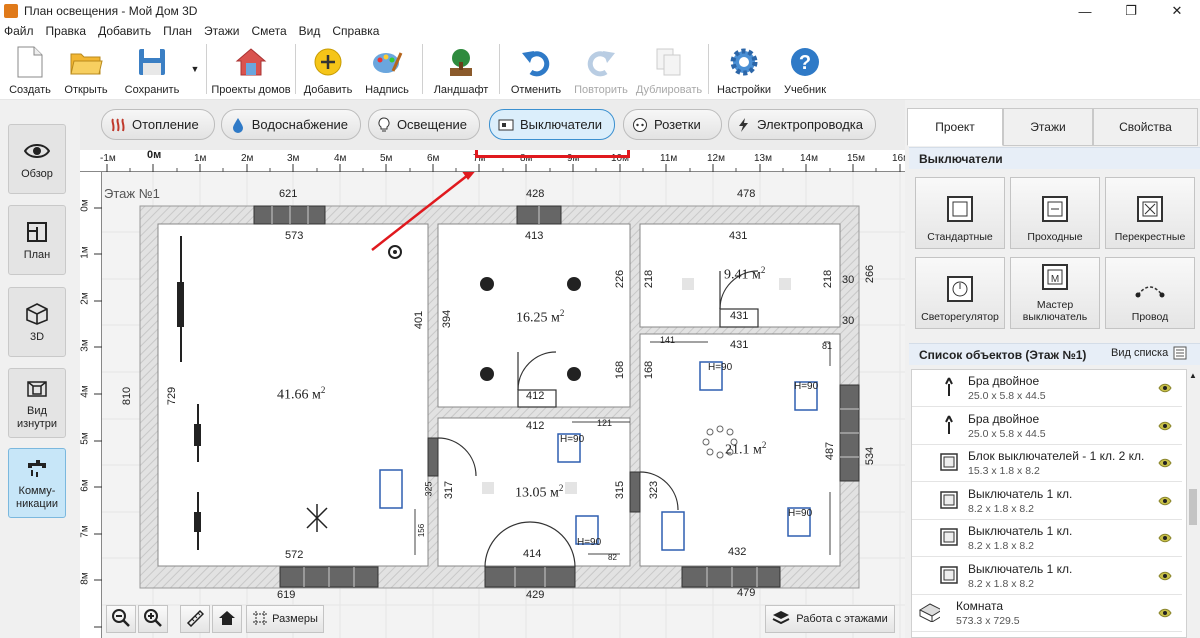  What do you see at coordinates (37, 159) in the screenshot?
I see `overview-button: Обзор` at bounding box center [37, 159].